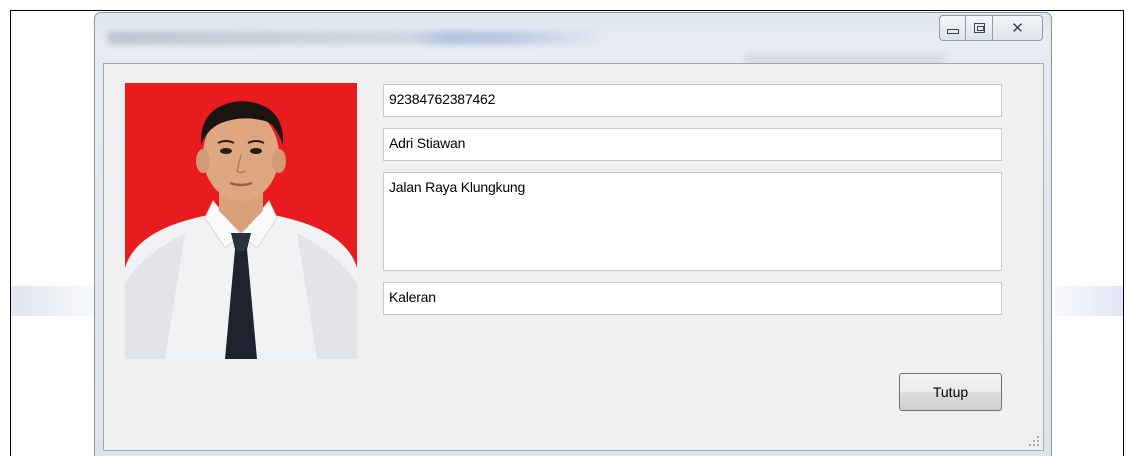 Image resolution: width=1134 pixels, height=456 pixels. I want to click on name-field: Adri Stiawan, so click(692, 144).